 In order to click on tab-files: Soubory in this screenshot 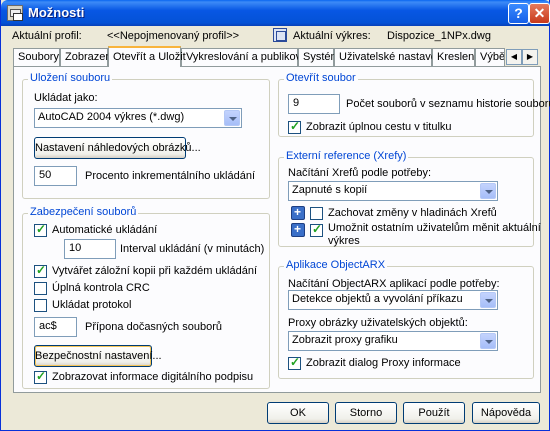, I will do `click(36, 57)`.